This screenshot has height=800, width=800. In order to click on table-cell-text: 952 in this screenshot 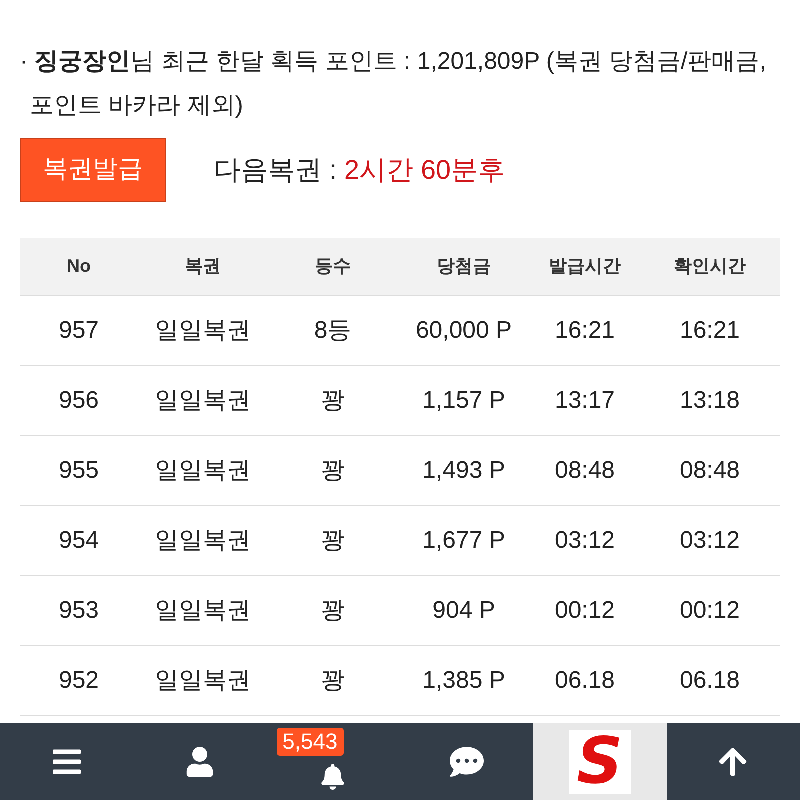, I will do `click(79, 681)`.